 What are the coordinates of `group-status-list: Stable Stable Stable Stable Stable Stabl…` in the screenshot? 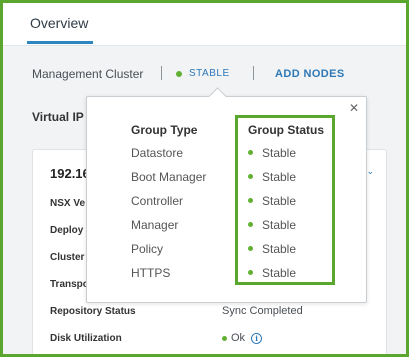 It's located at (272, 219).